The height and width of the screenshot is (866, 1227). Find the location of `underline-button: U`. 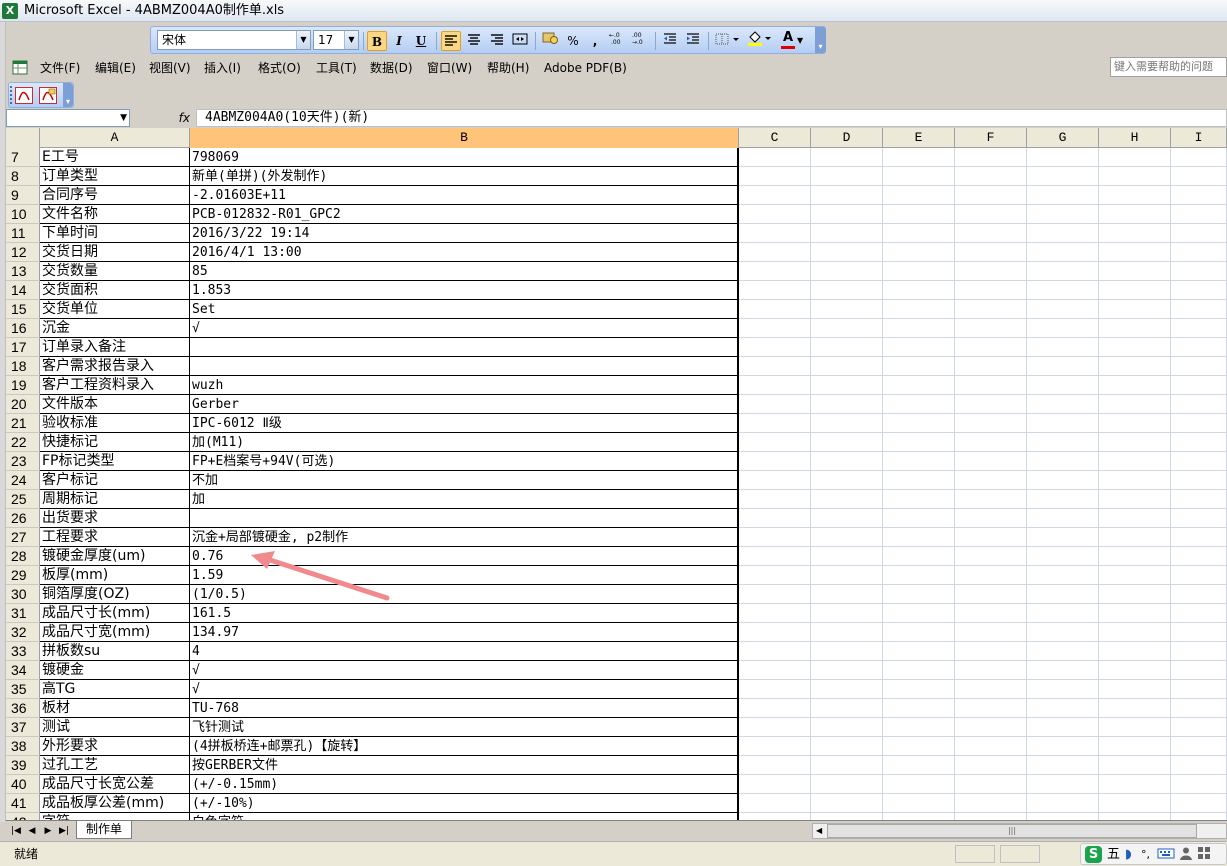

underline-button: U is located at coordinates (421, 41).